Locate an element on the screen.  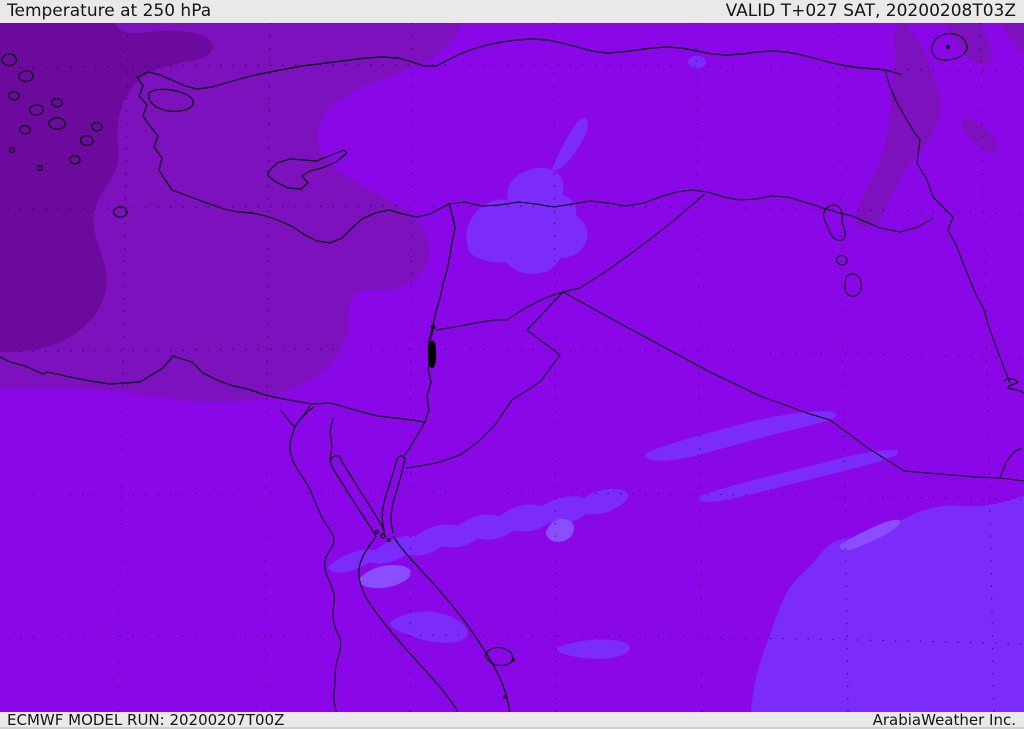
credit-label: ArabiaWeather Inc. is located at coordinates (944, 720).